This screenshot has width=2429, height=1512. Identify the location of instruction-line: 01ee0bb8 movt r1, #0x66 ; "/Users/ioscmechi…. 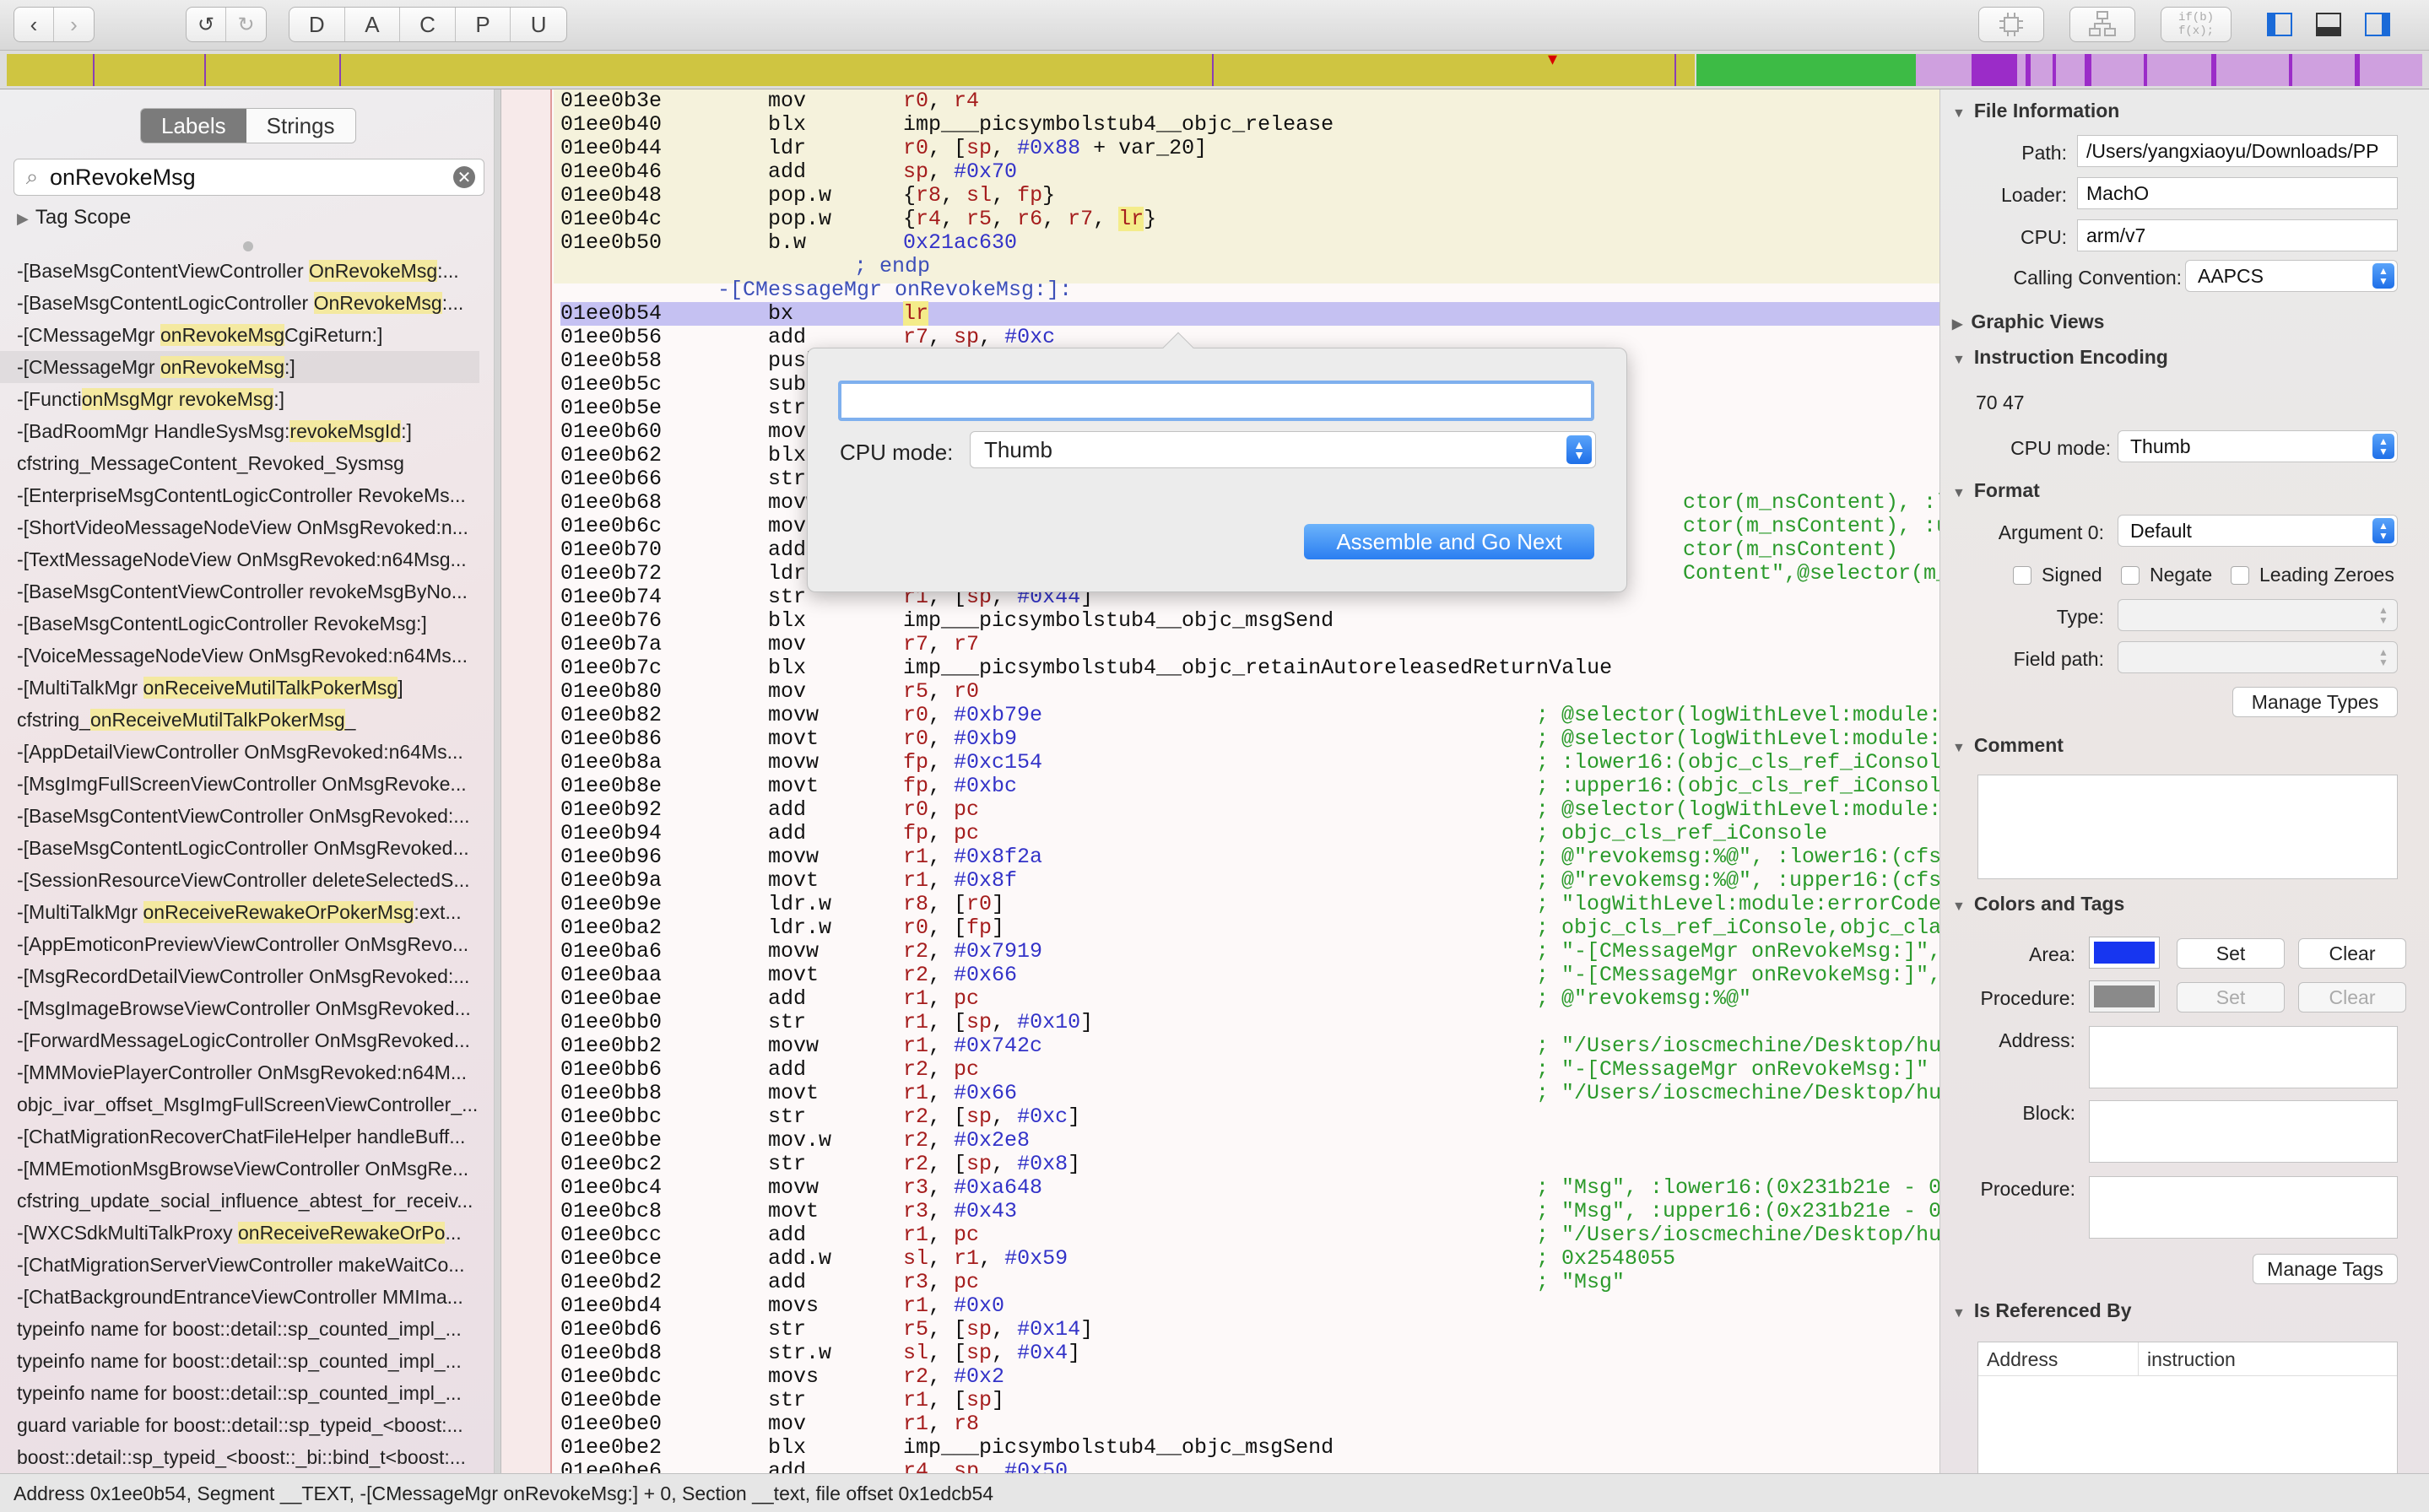
(1249, 1093).